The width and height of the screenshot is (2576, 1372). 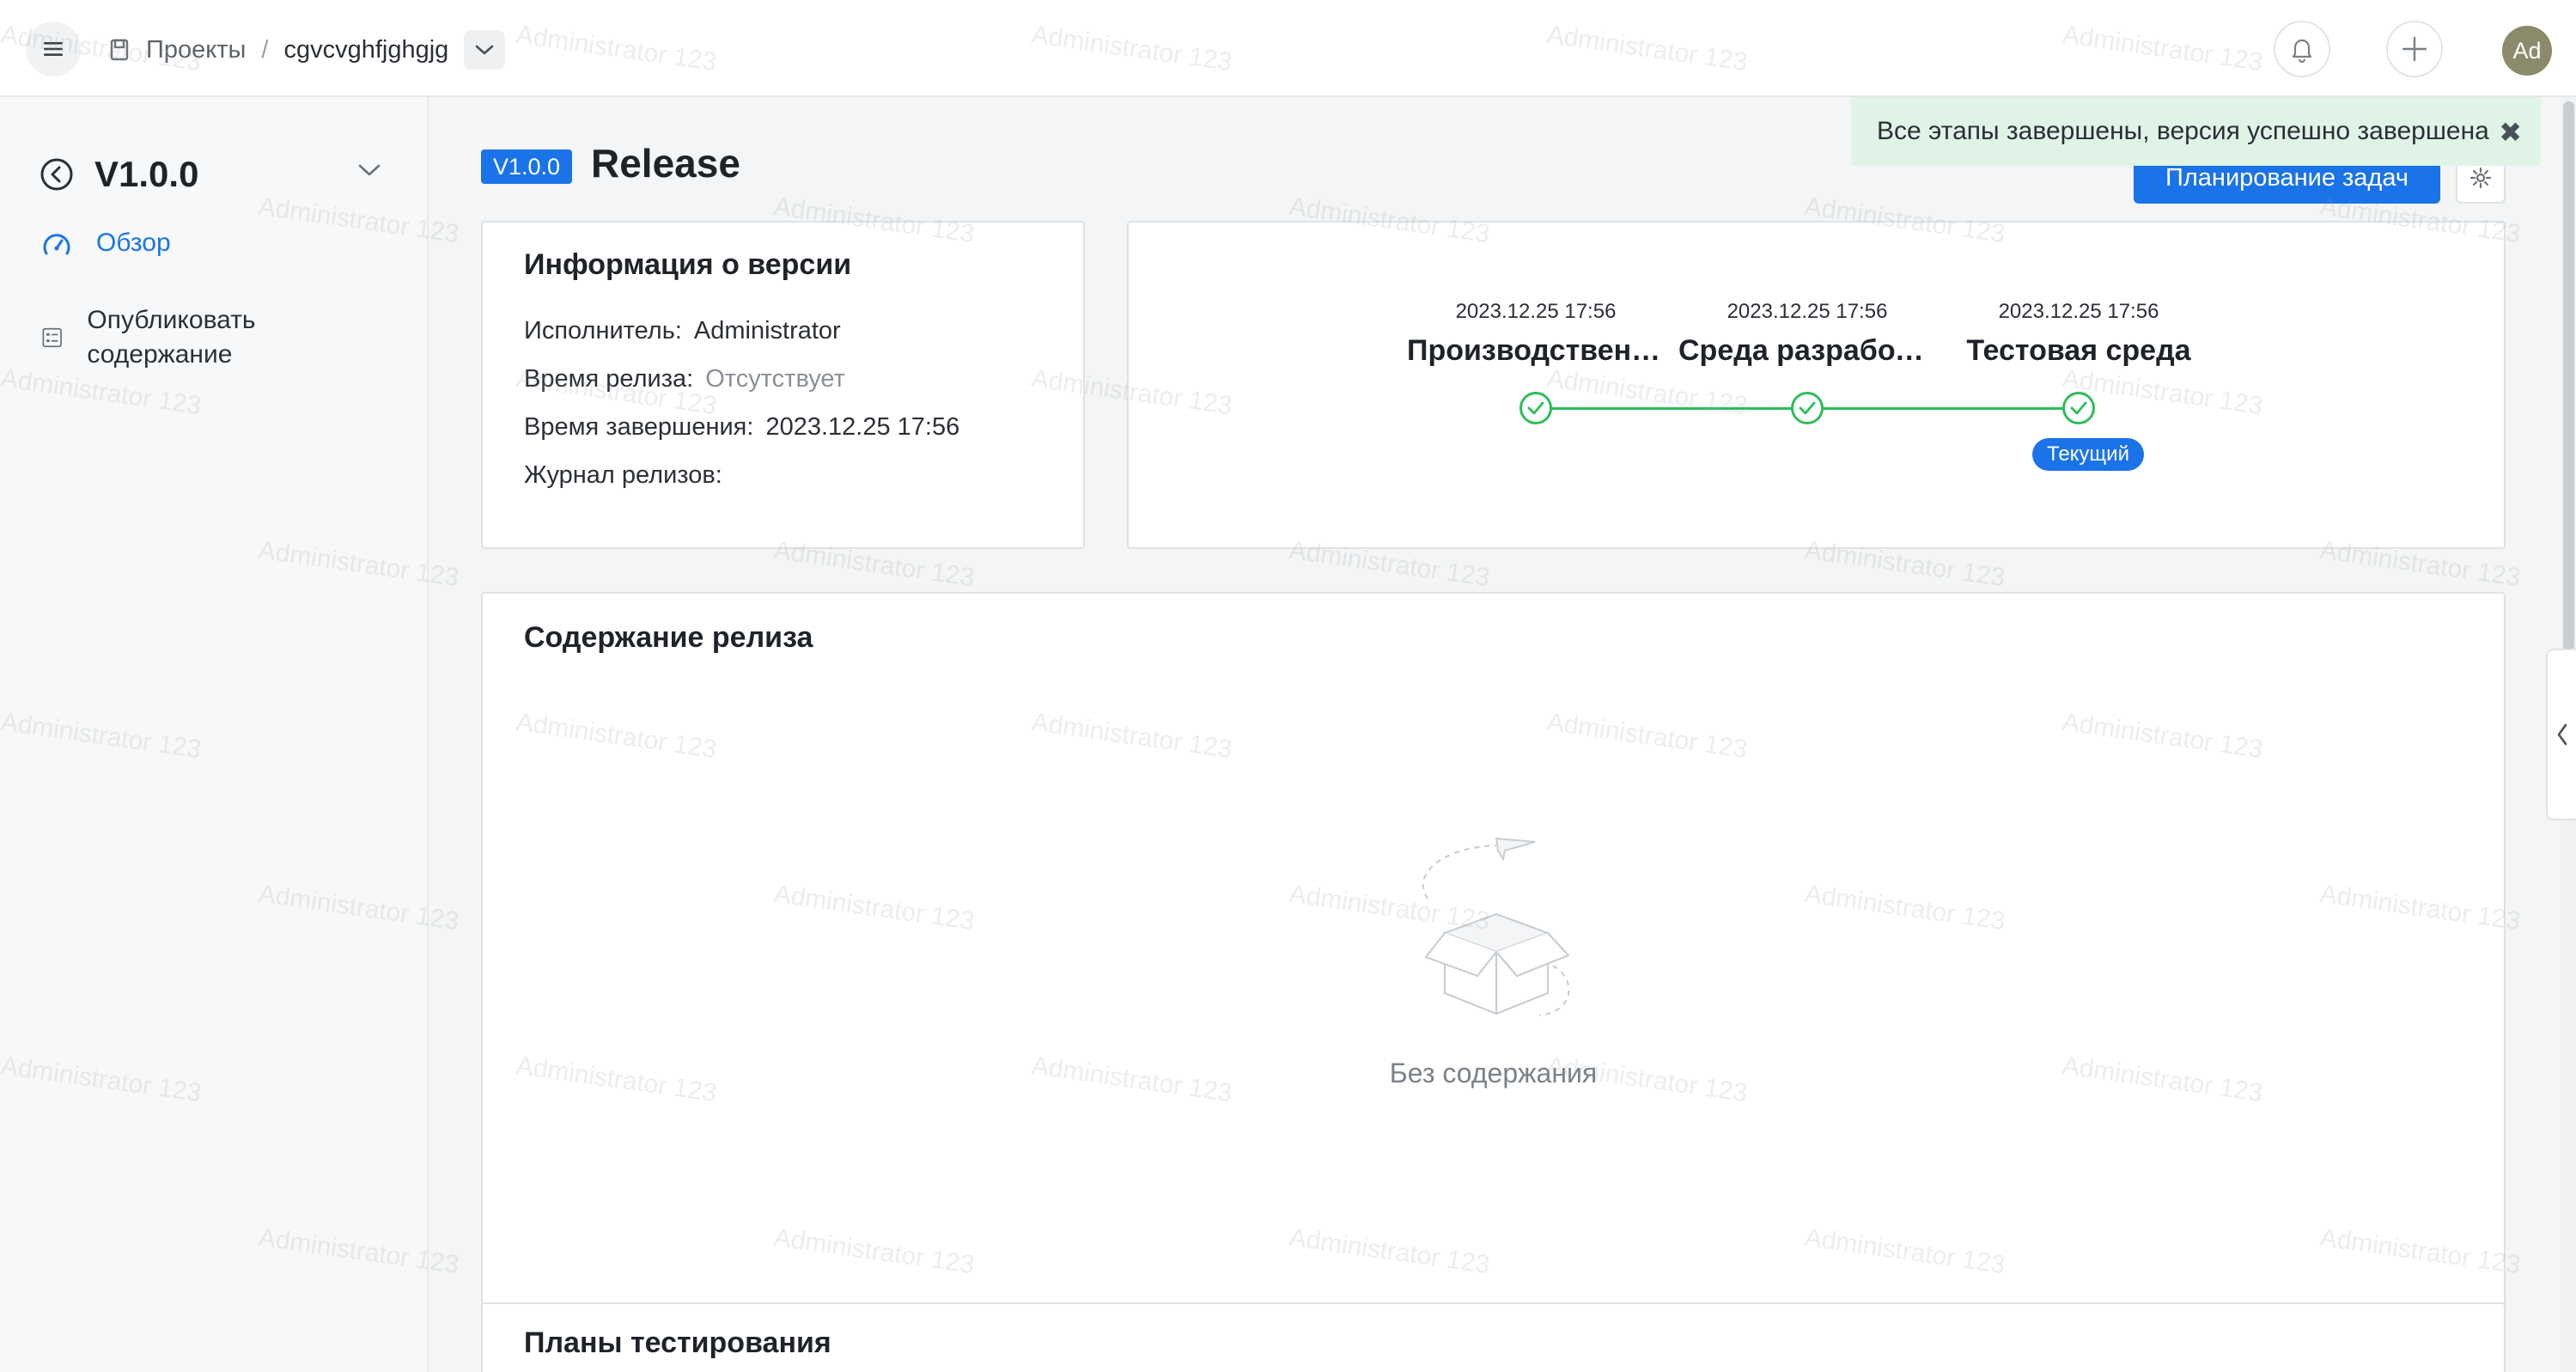 I want to click on gauge-icon, so click(x=56, y=244).